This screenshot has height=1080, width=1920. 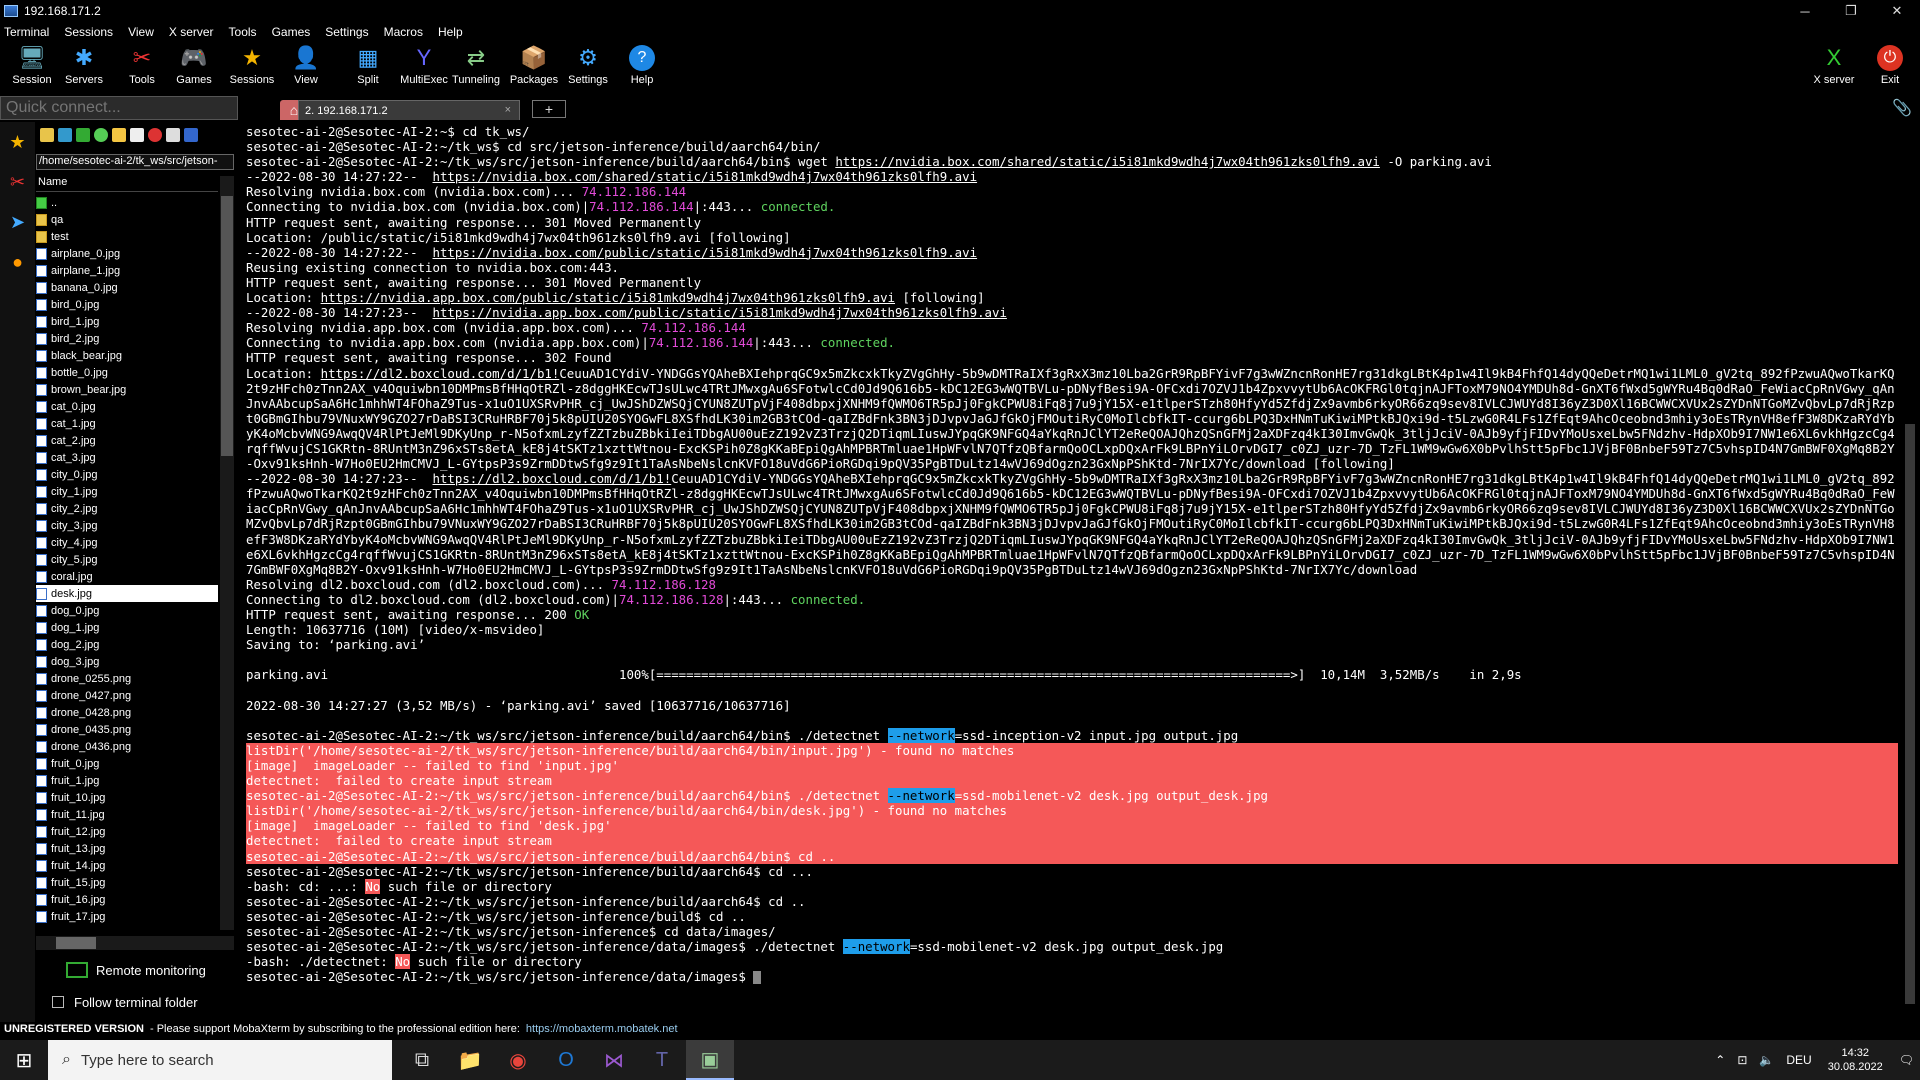 I want to click on toolbar-view-button: 👤 View, so click(x=306, y=68).